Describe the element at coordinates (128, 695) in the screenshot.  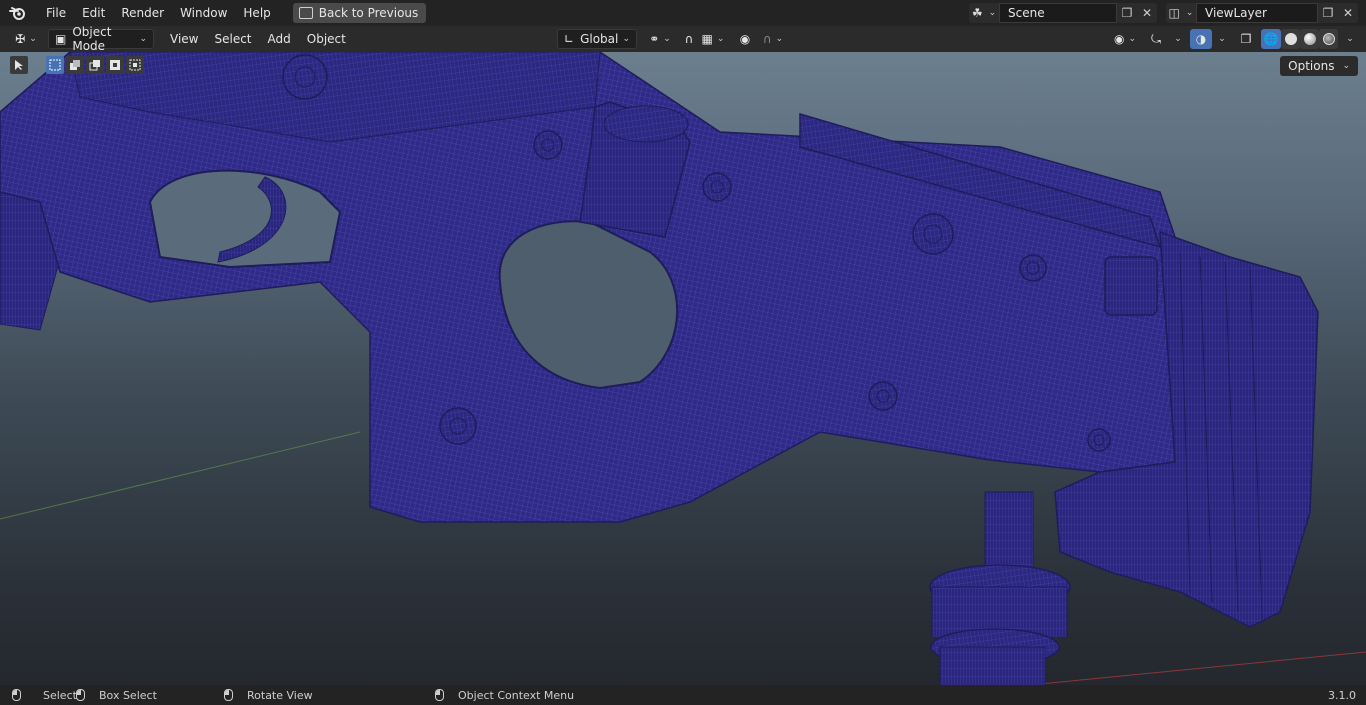
I see `status-box-select-label: Box Select` at that location.